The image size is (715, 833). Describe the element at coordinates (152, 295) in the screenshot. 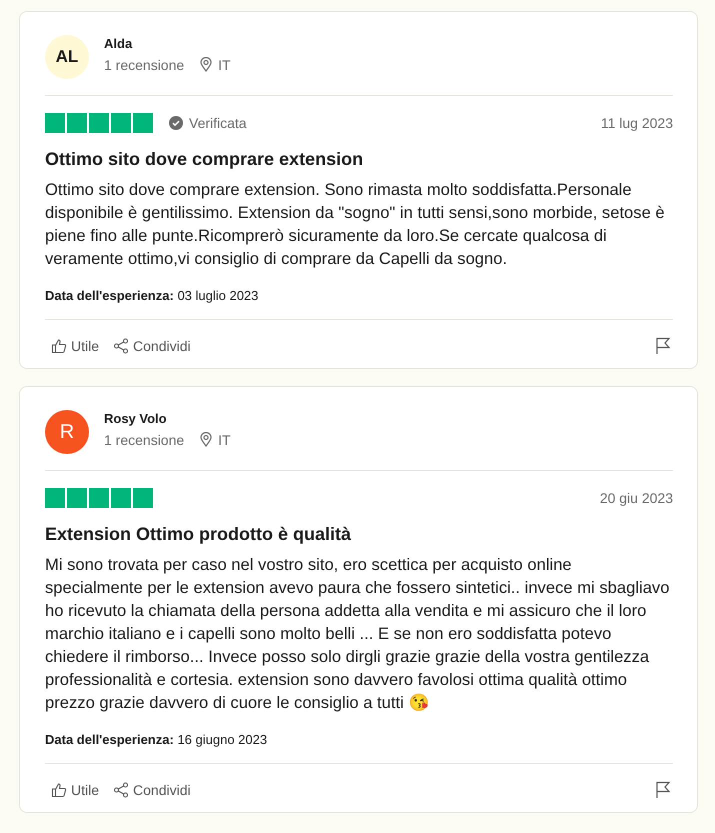

I see `experience-date: Data dell'esperienza: 03 luglio 2023` at that location.